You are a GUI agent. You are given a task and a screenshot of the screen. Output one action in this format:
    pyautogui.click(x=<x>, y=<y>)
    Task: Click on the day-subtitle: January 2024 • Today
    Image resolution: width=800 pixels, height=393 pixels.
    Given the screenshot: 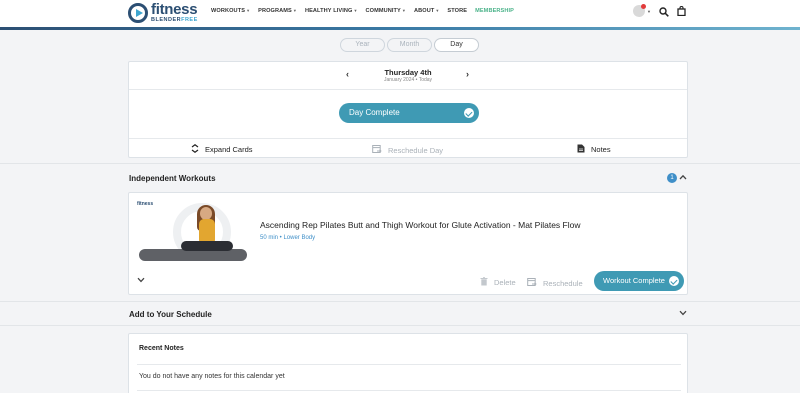 What is the action you would take?
    pyautogui.click(x=408, y=80)
    